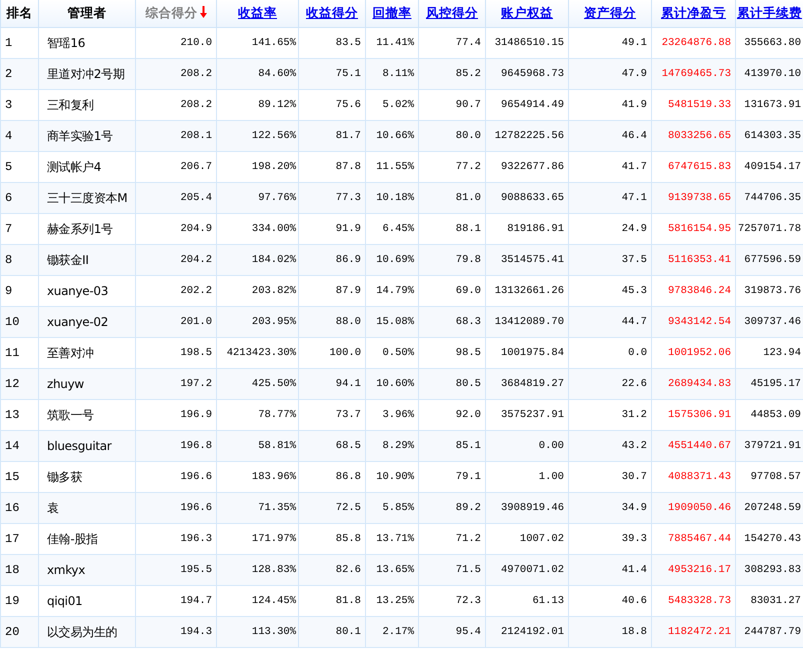  I want to click on table-cell: 202.2, so click(196, 291).